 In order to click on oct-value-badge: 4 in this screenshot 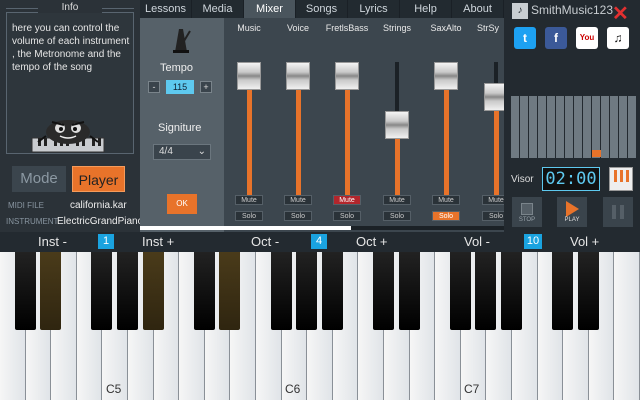, I will do `click(319, 241)`.